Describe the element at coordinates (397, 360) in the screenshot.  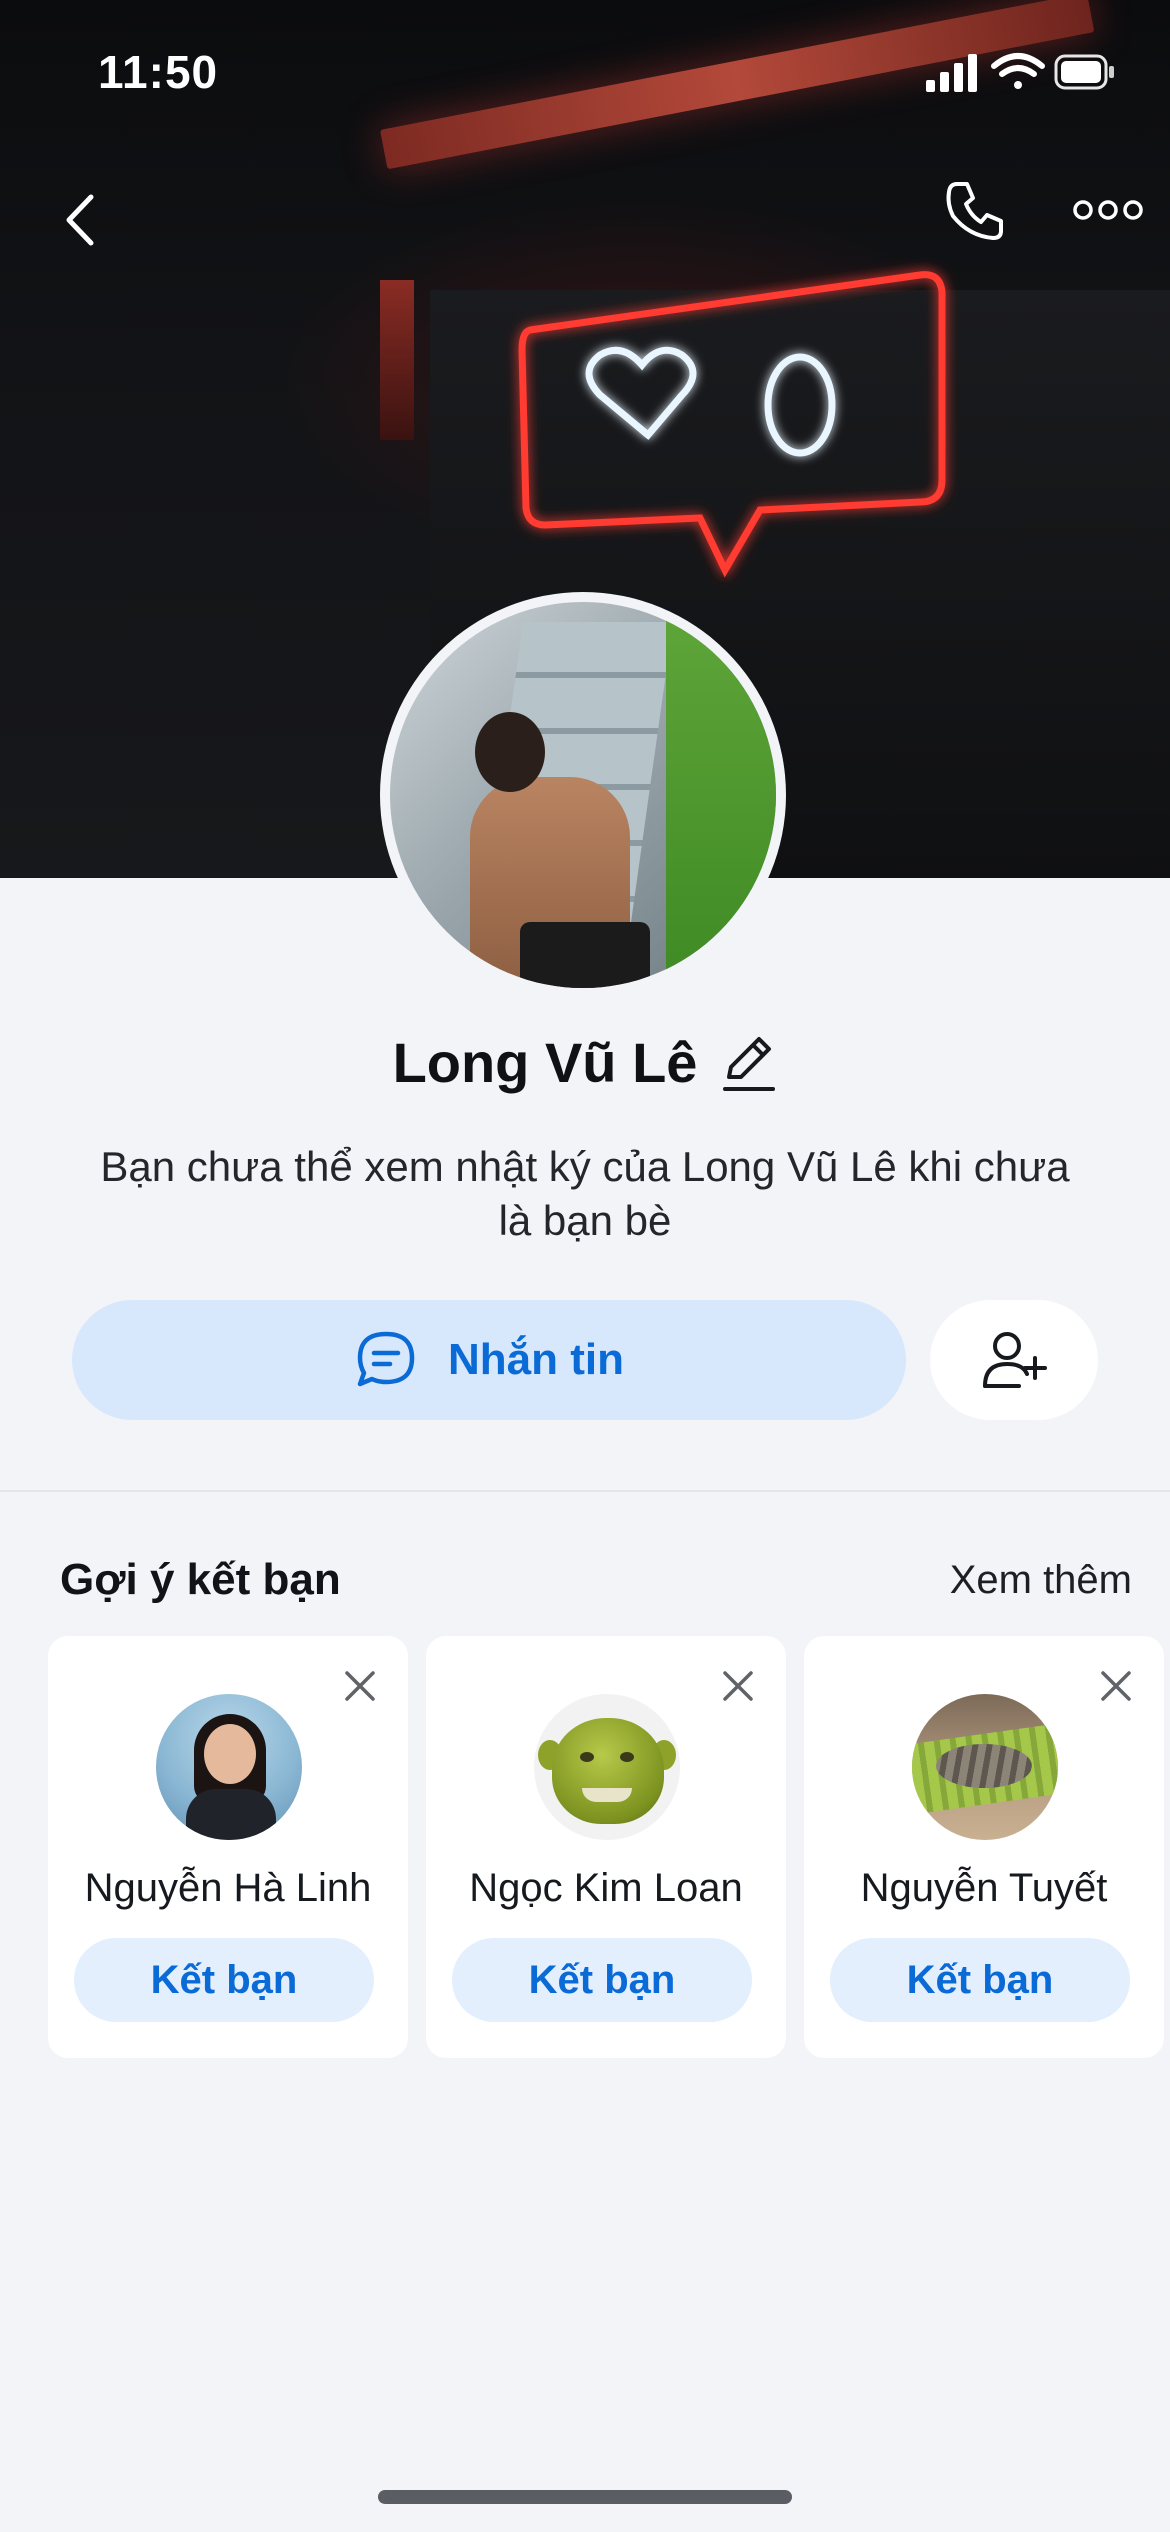
I see `cover-beam-post` at that location.